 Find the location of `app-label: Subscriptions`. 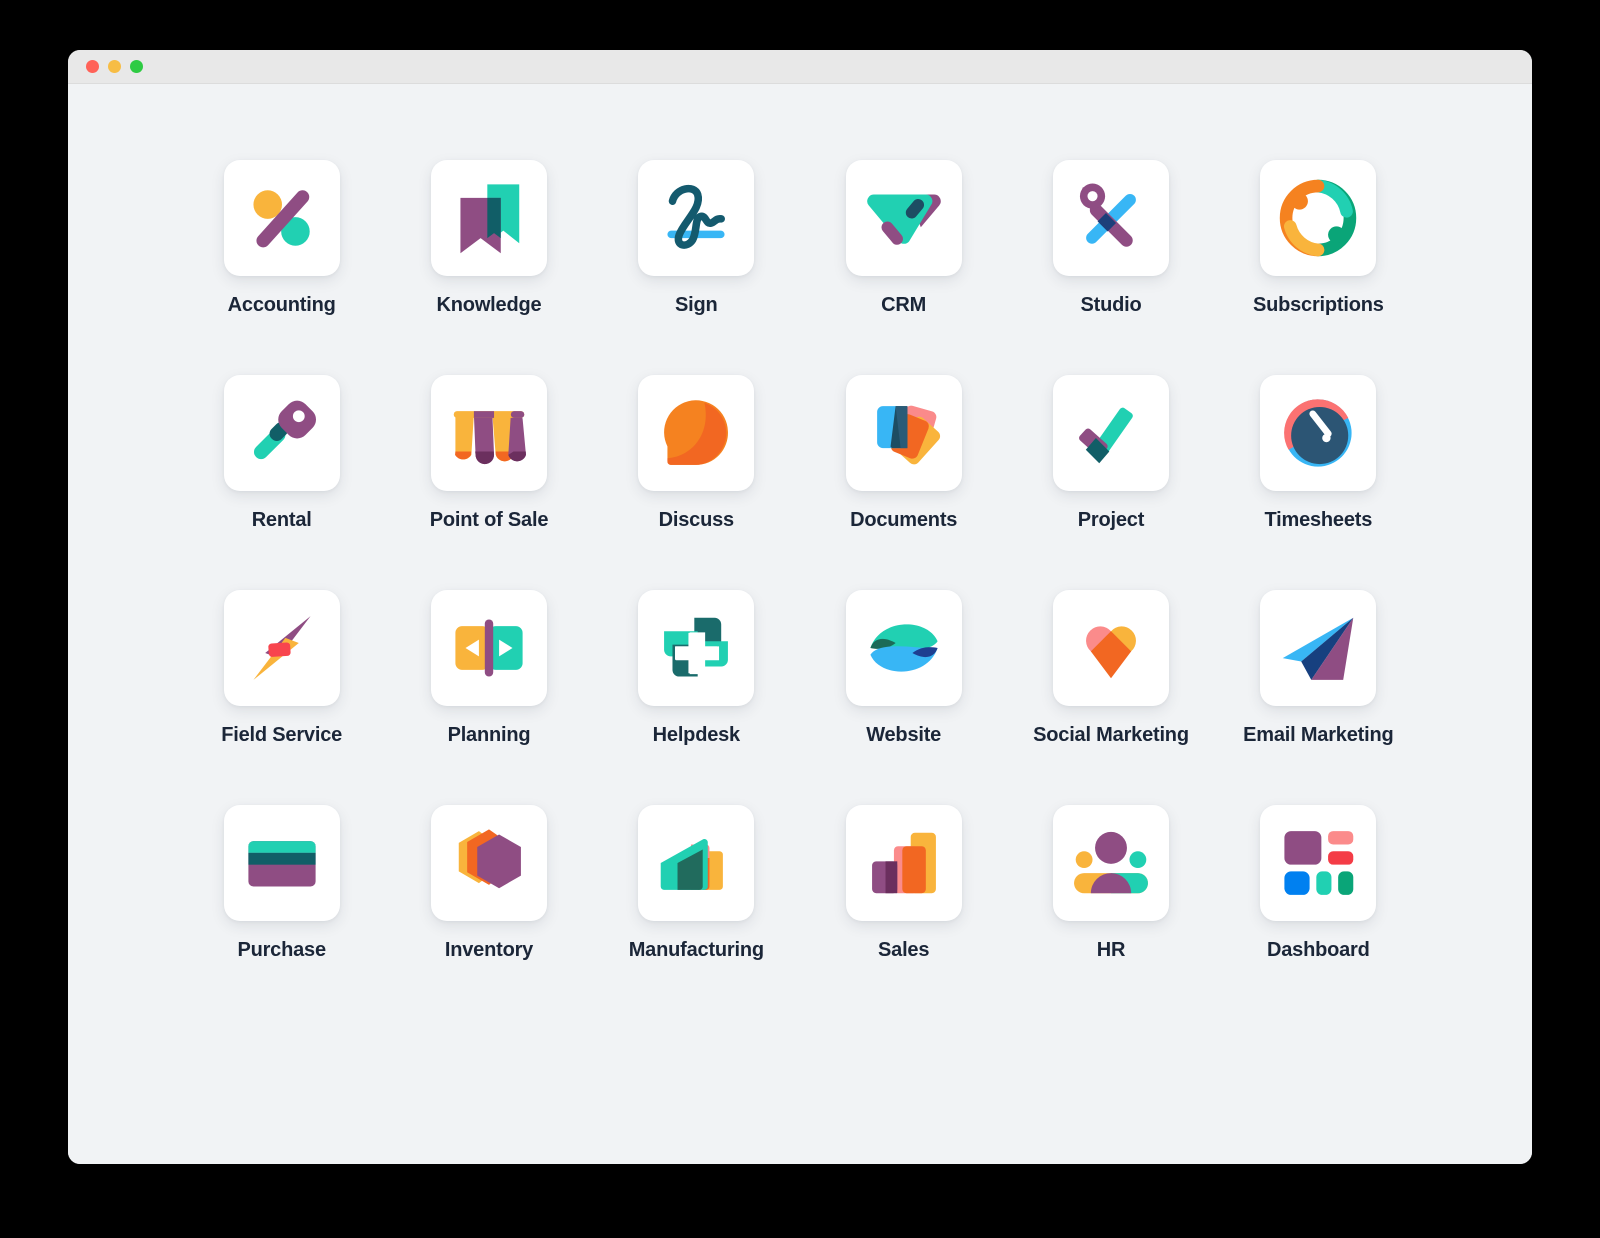

app-label: Subscriptions is located at coordinates (1318, 305).